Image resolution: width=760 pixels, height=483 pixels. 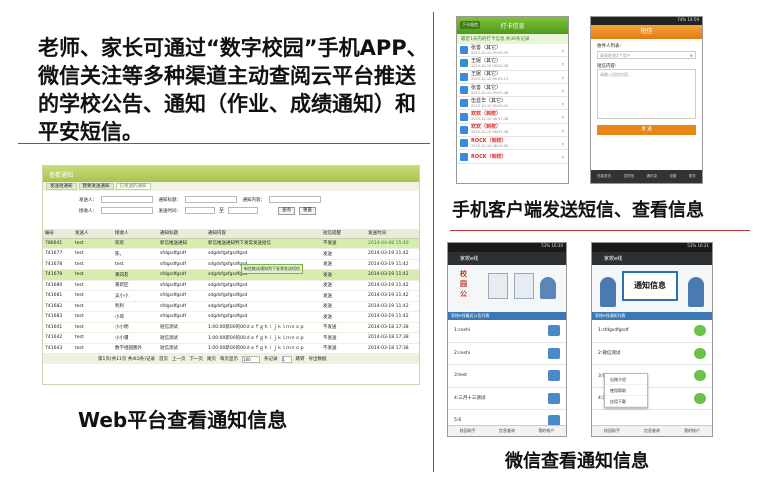 What do you see at coordinates (300, 359) in the screenshot?
I see `jump-button: 跳转` at bounding box center [300, 359].